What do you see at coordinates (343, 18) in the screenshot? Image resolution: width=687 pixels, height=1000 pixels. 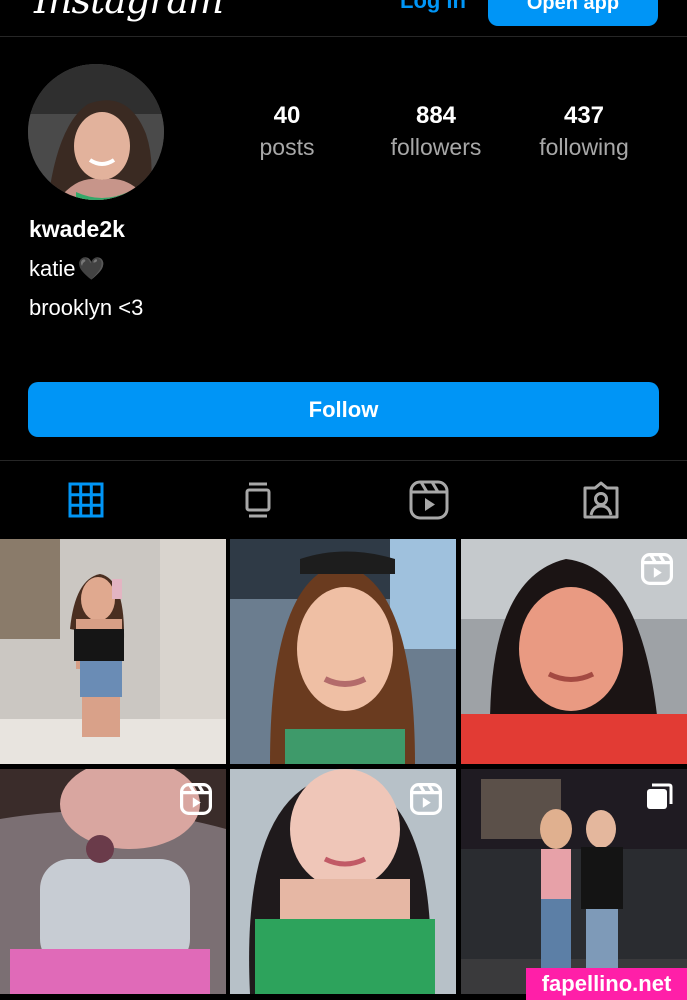 I see `top-bar: Instagram Log in Open app` at bounding box center [343, 18].